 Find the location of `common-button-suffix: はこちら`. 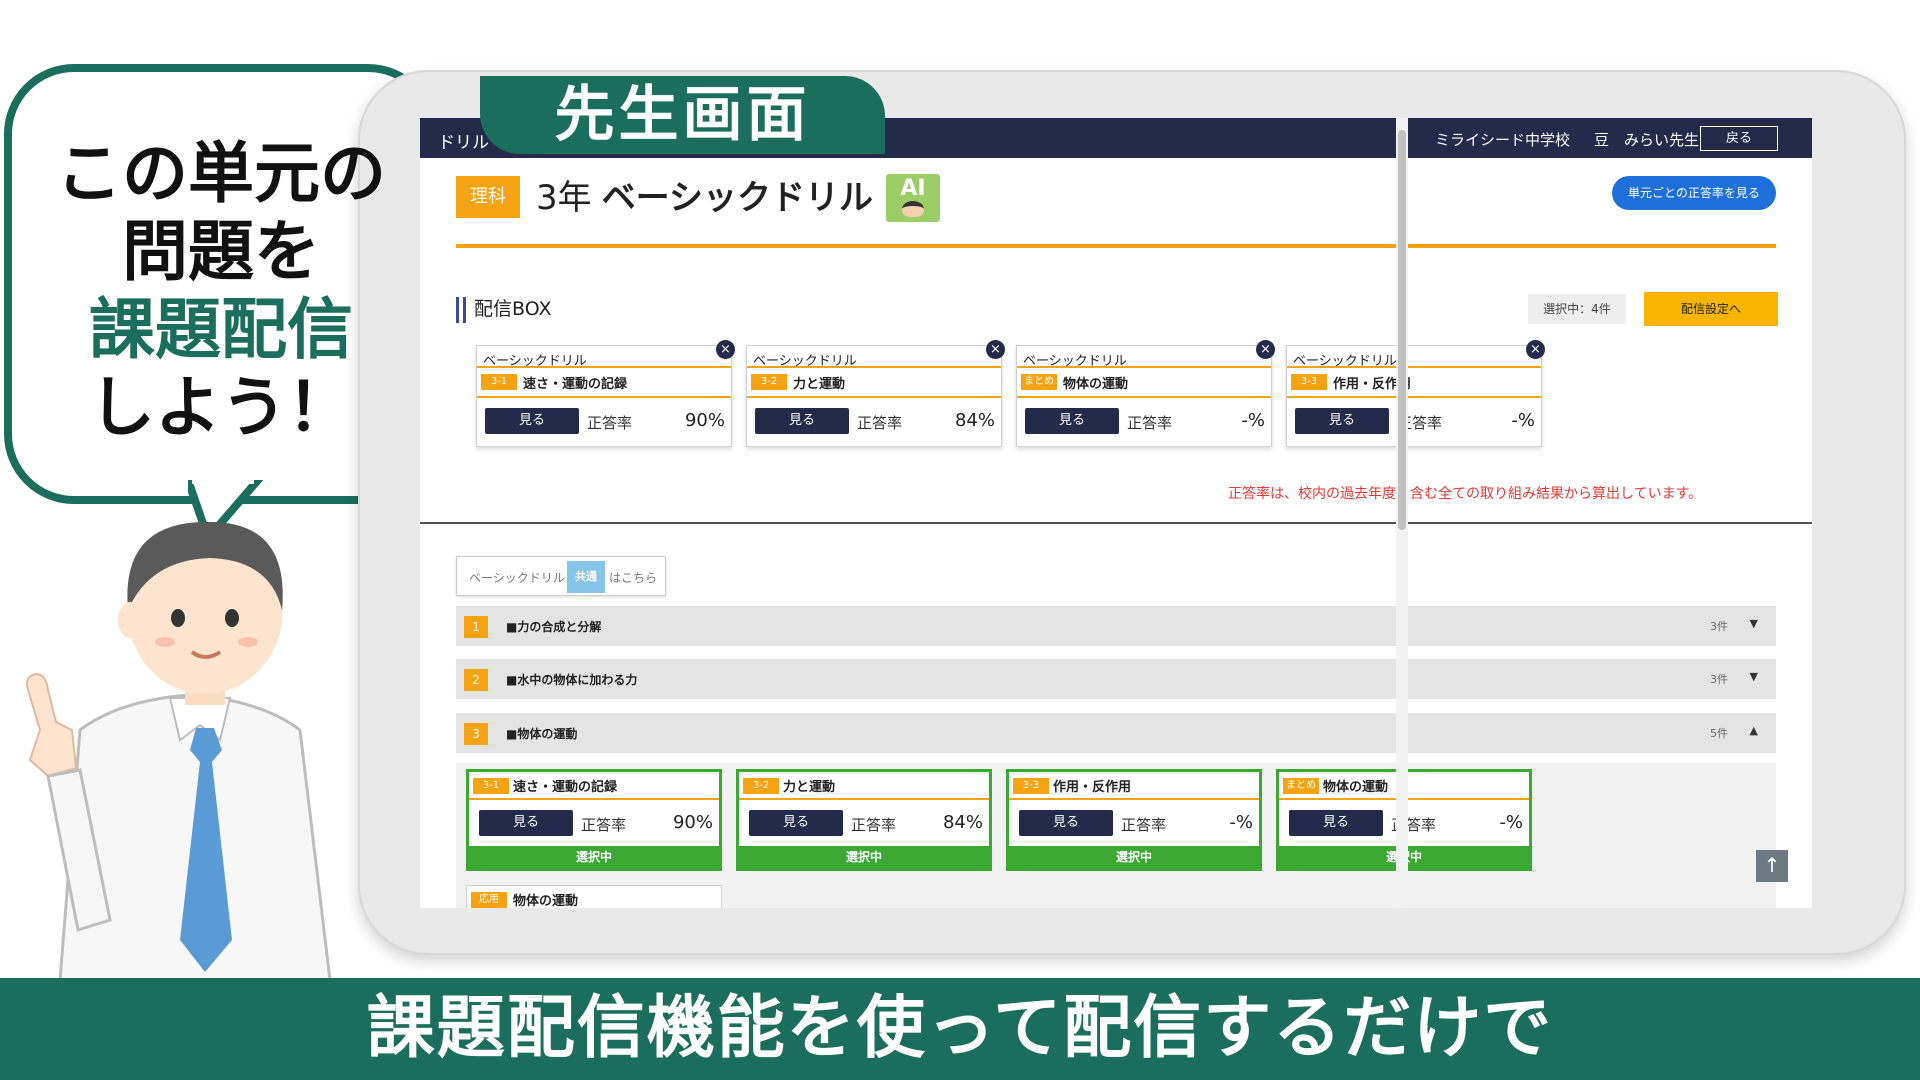

common-button-suffix: はこちら is located at coordinates (633, 578).